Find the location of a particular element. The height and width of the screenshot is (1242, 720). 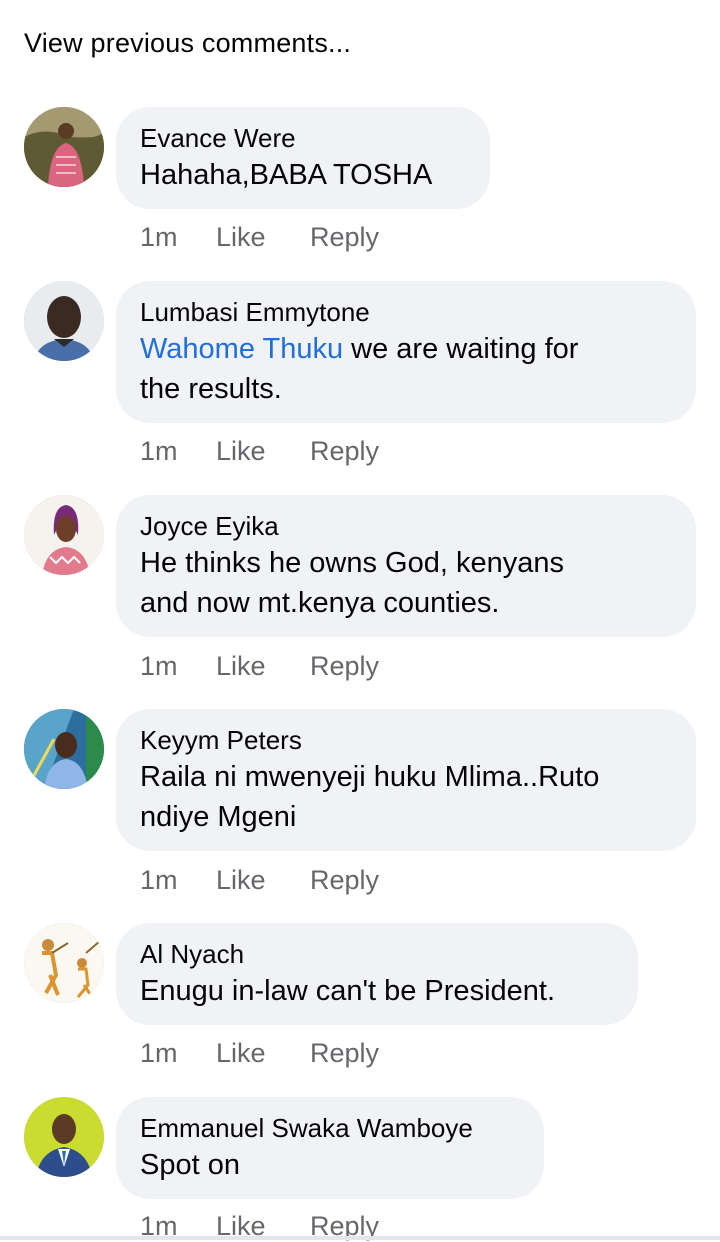

comment-author: Evance Were is located at coordinates (303, 138).